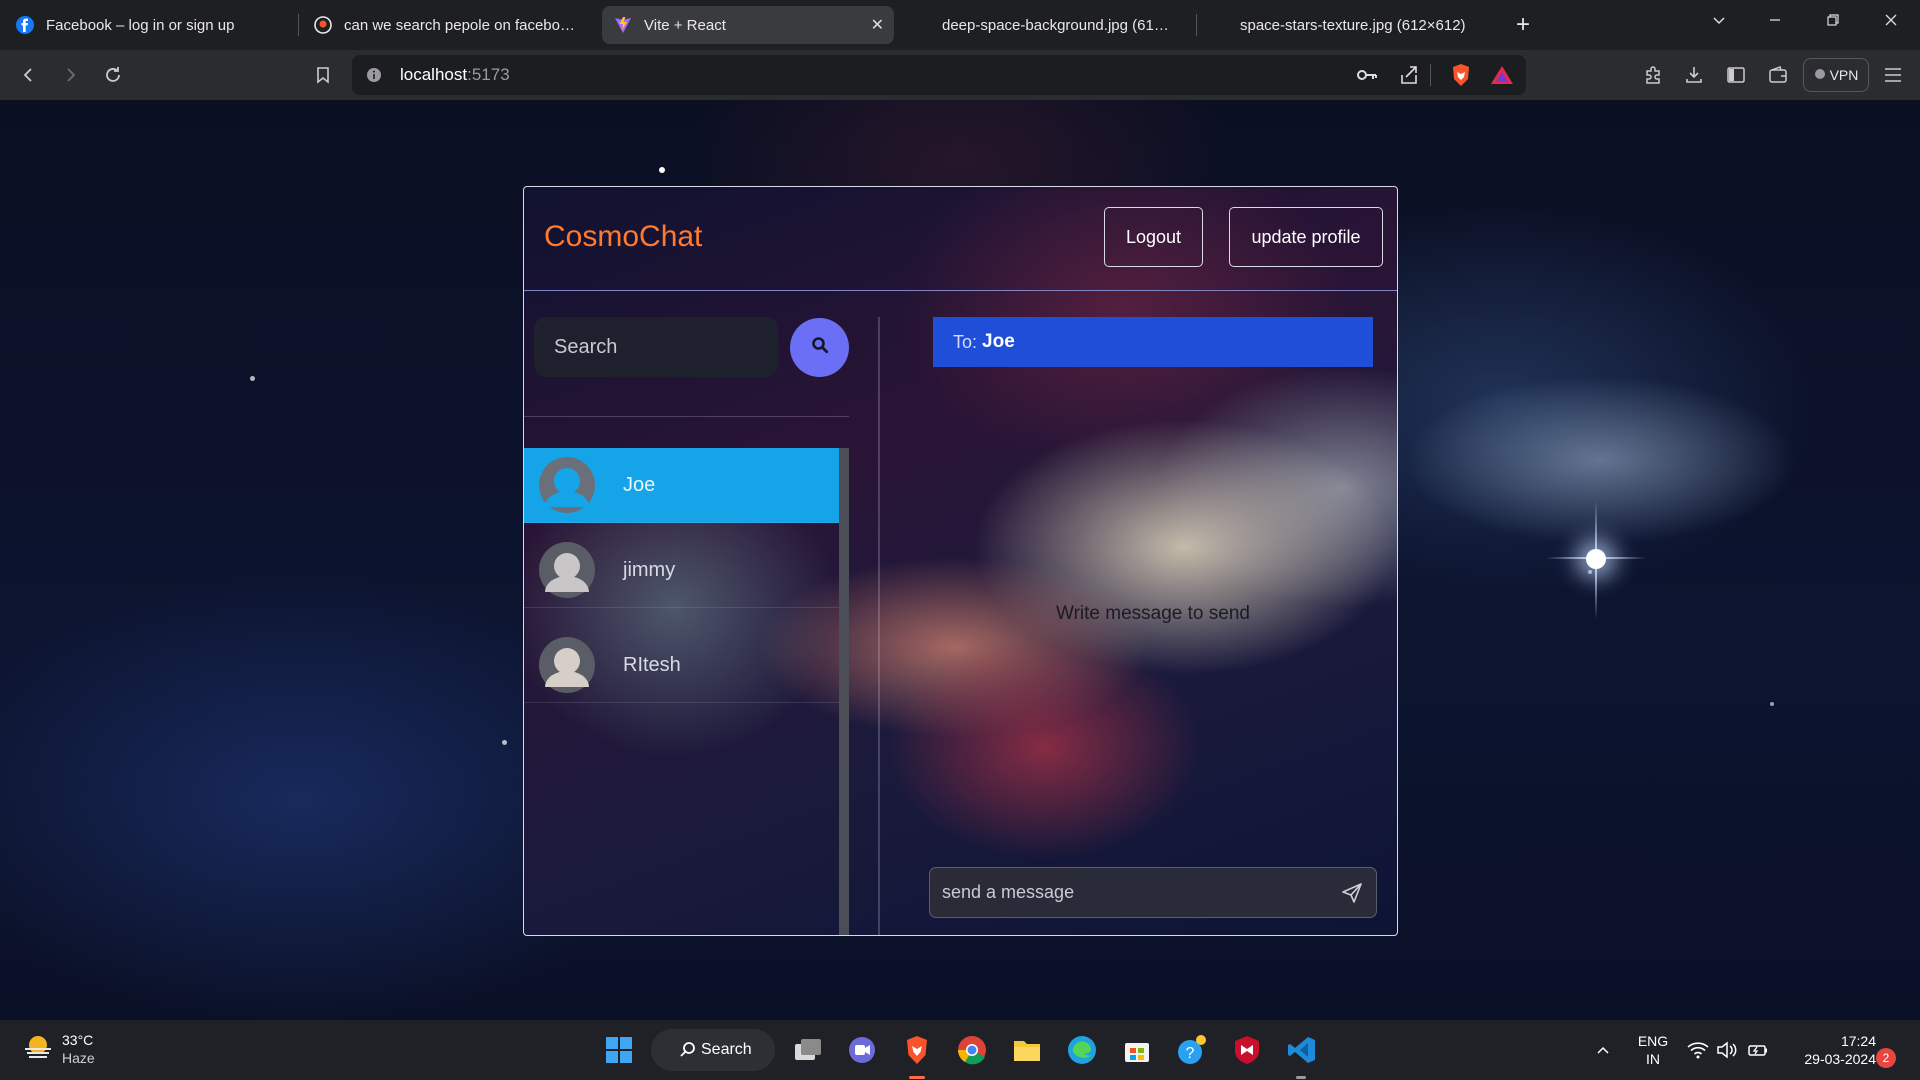 This screenshot has width=1920, height=1080. Describe the element at coordinates (1778, 75) in the screenshot. I see `wallet-icon` at that location.